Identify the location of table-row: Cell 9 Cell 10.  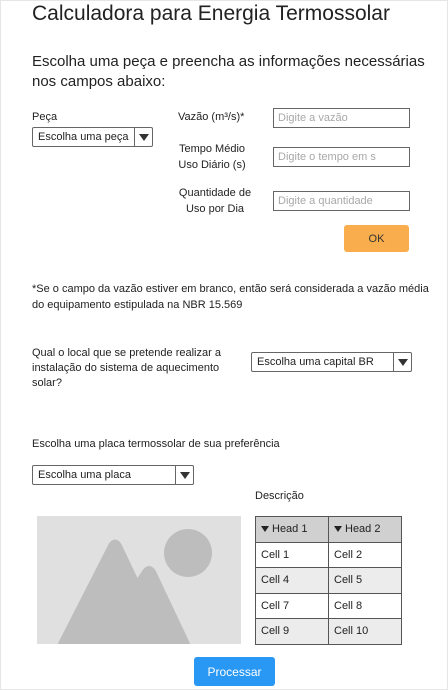
(328, 631).